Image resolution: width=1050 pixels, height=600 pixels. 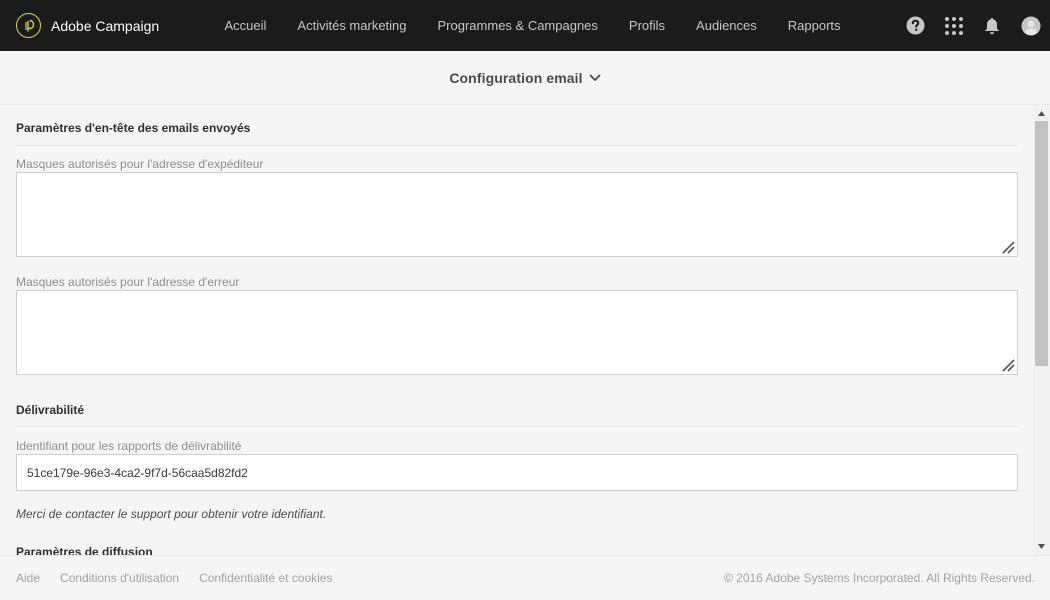 What do you see at coordinates (595, 78) in the screenshot?
I see `chevron-down-icon` at bounding box center [595, 78].